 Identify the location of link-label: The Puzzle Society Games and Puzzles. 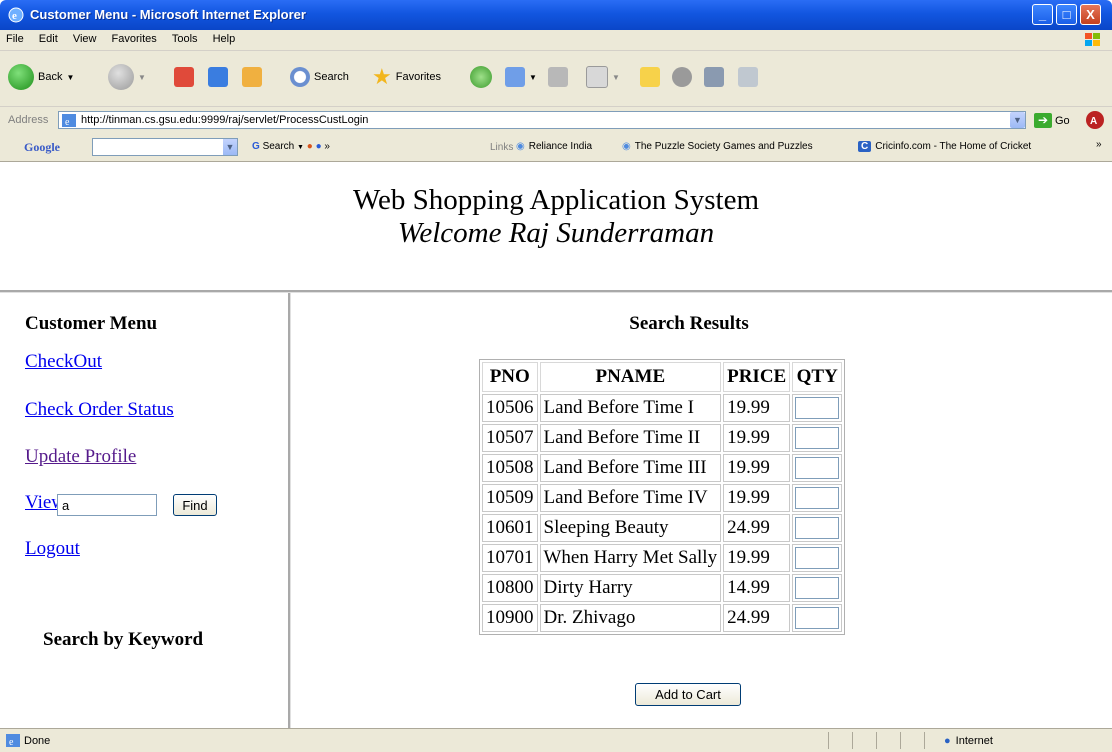
(723, 146).